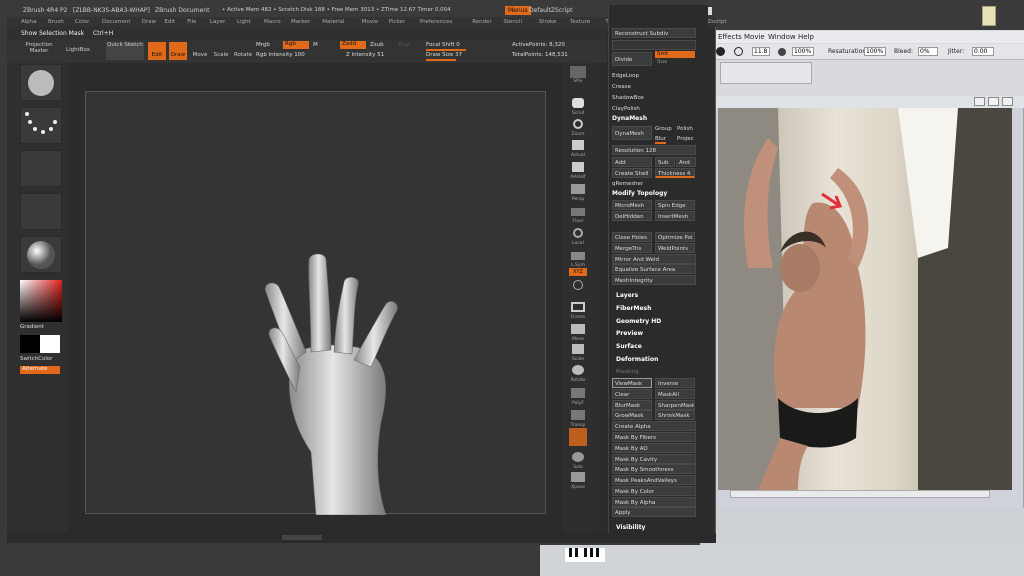 This screenshot has width=1024, height=576. Describe the element at coordinates (654, 459) in the screenshot. I see `mask-by-cavity-button: Mask By Cavity` at that location.